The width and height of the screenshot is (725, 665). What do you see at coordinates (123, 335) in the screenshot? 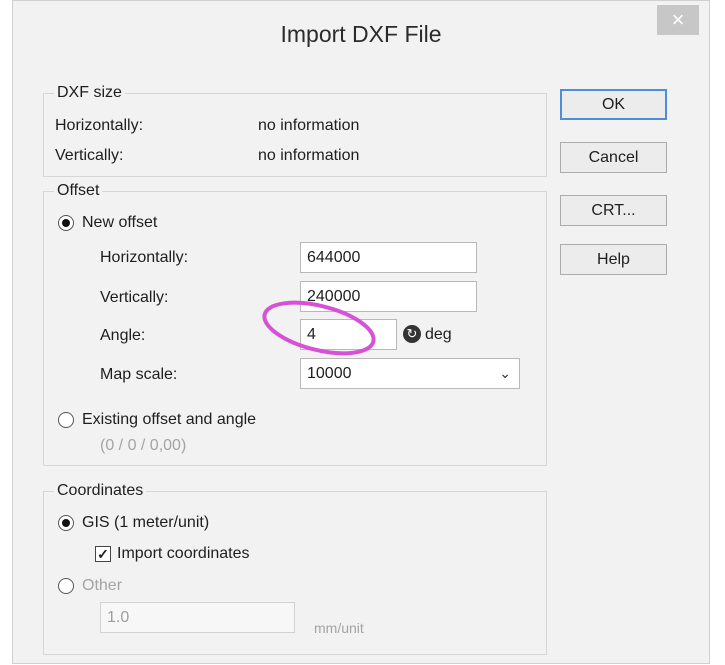
I see `angle-label: Angle:` at bounding box center [123, 335].